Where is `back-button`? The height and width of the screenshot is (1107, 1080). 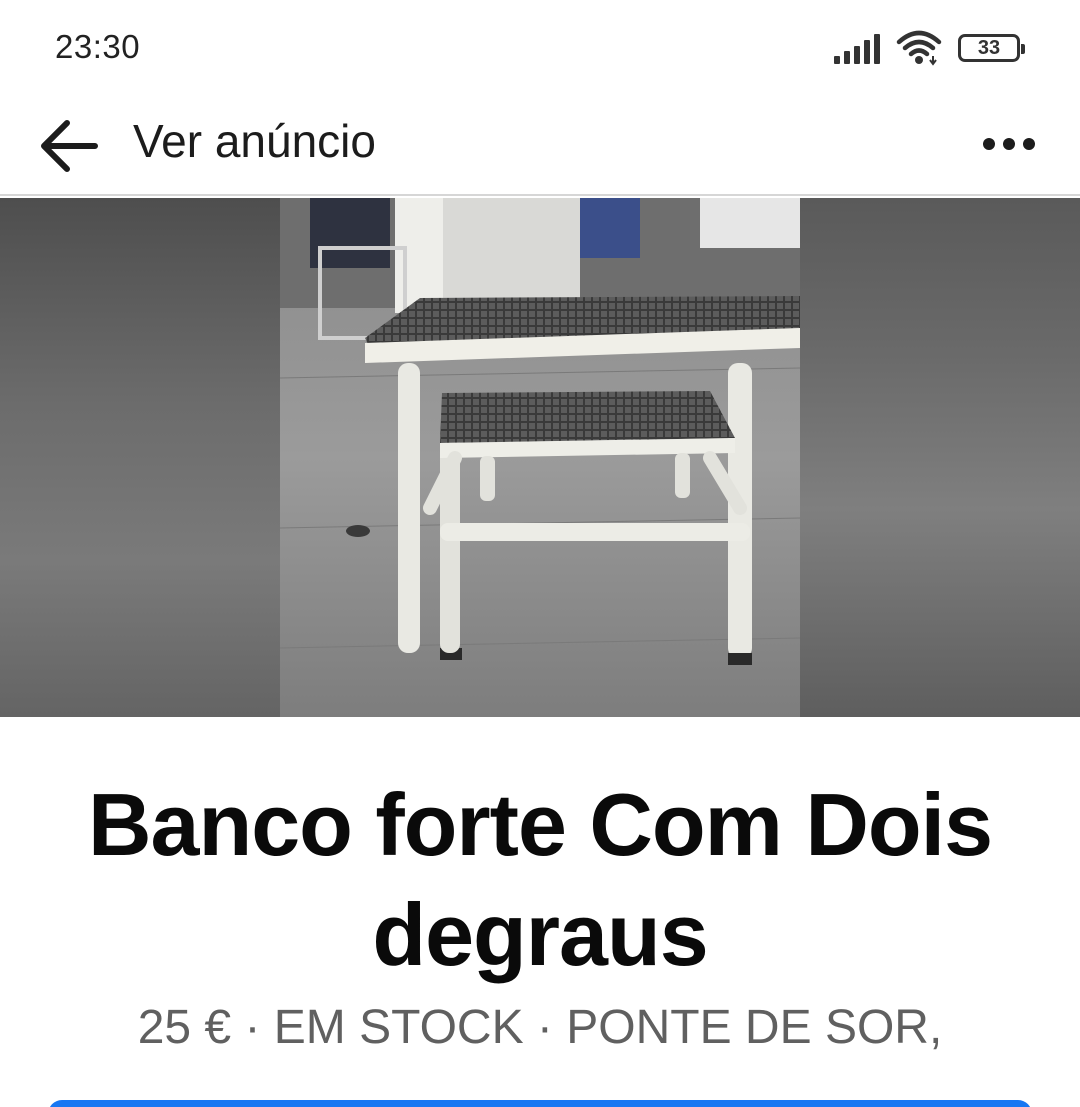
back-button is located at coordinates (68, 146).